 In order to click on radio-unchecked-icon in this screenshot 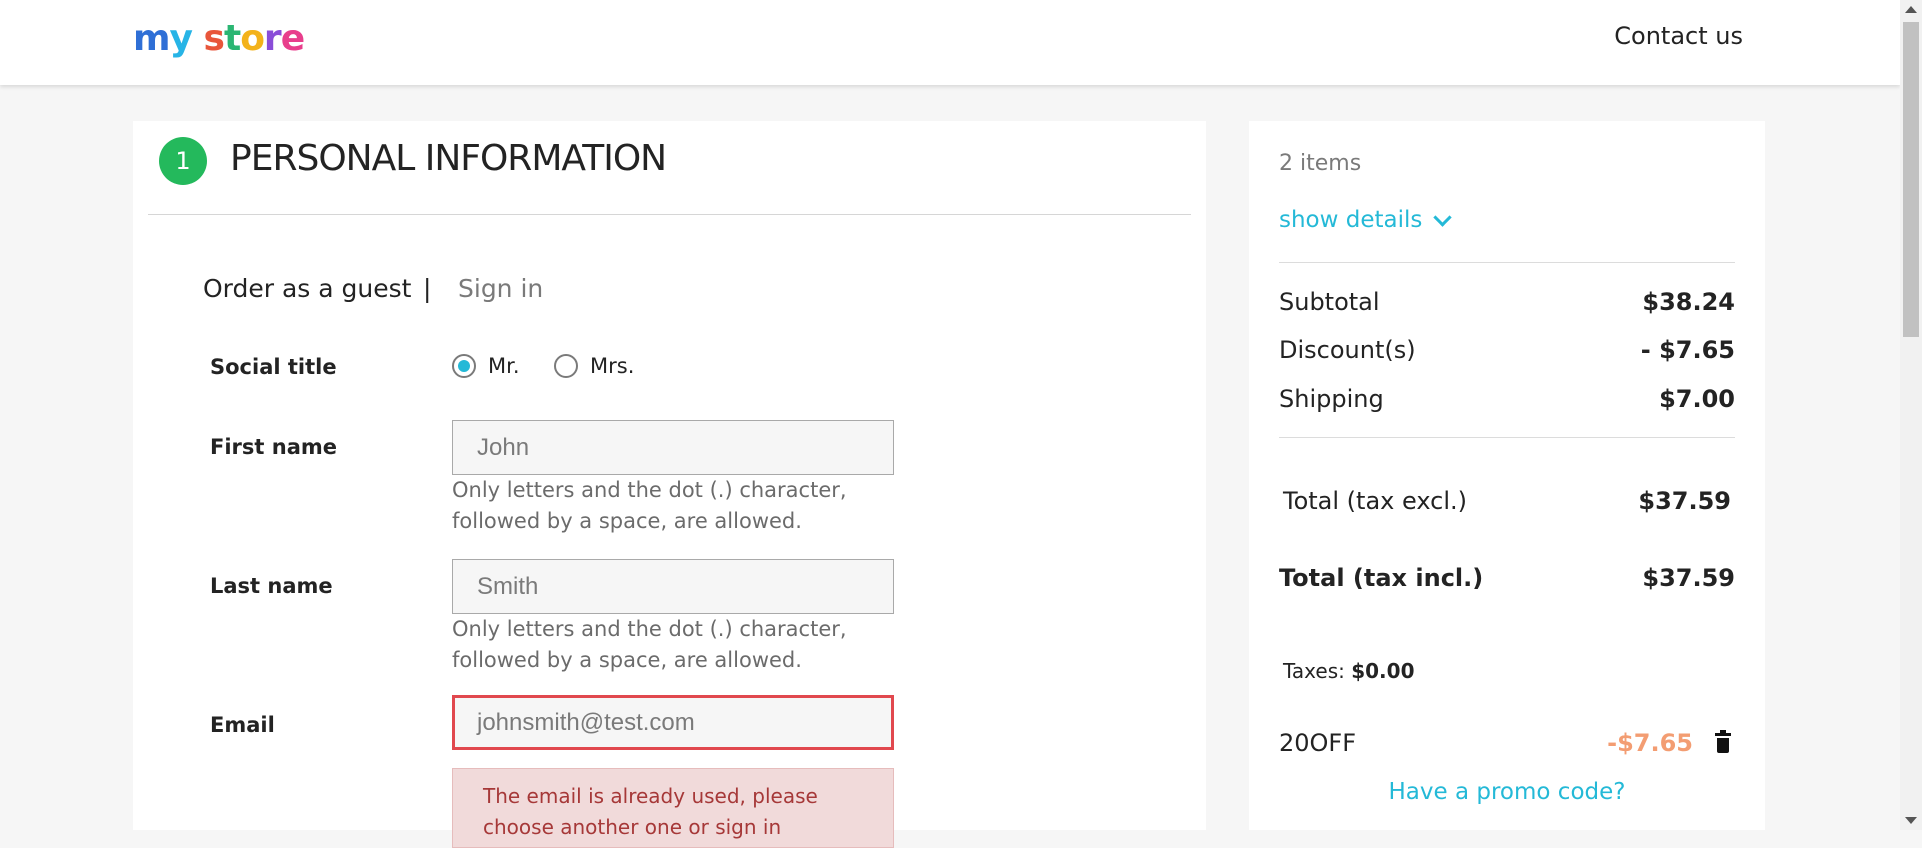, I will do `click(566, 366)`.